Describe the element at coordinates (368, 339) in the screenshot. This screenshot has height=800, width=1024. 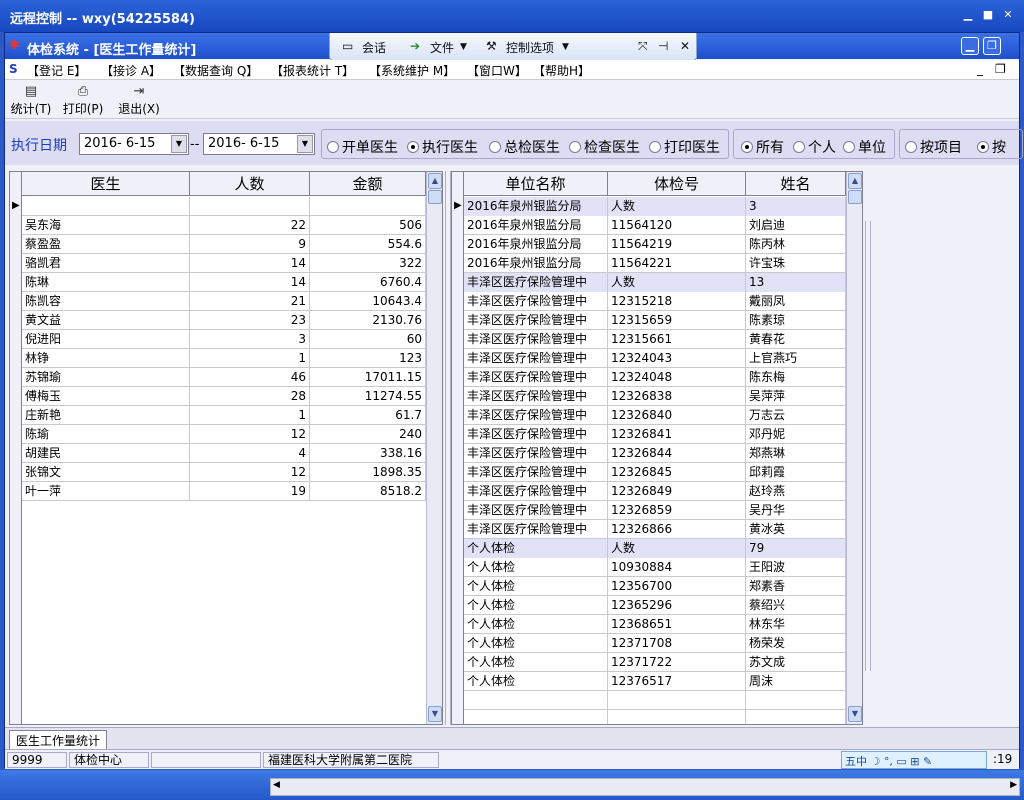
I see `table-cell: 60` at that location.